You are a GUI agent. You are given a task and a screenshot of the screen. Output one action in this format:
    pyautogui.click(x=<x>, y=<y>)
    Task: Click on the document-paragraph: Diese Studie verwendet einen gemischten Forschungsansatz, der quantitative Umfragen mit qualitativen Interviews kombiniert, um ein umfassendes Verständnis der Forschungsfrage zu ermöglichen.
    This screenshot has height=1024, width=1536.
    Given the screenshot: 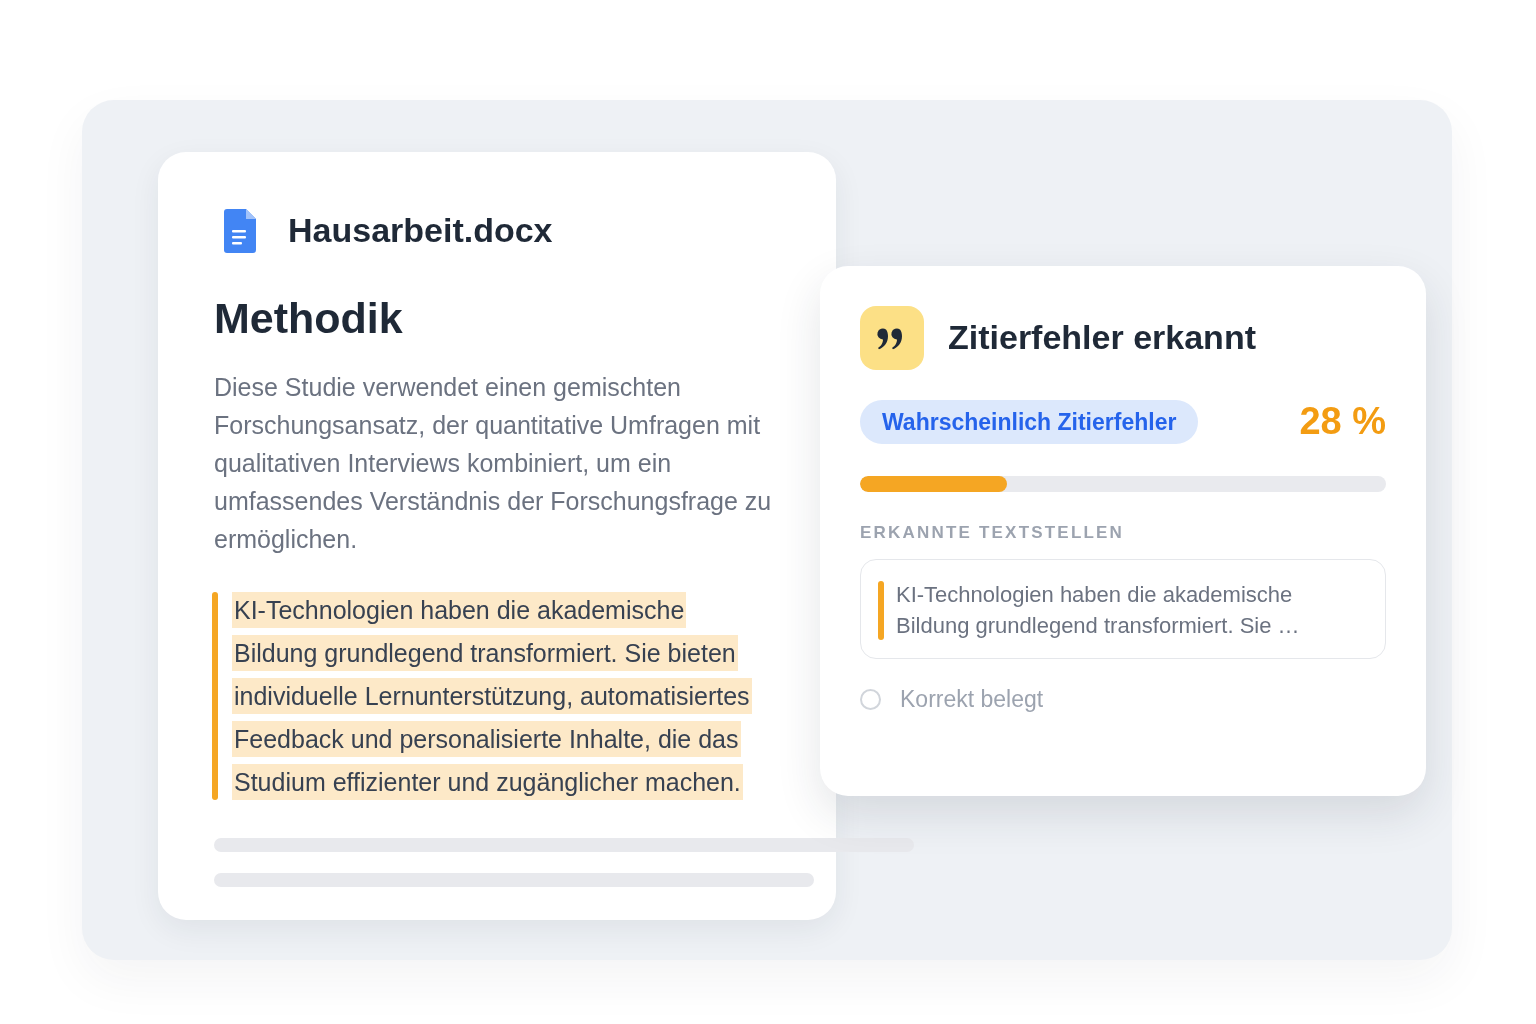 What is the action you would take?
    pyautogui.click(x=493, y=463)
    